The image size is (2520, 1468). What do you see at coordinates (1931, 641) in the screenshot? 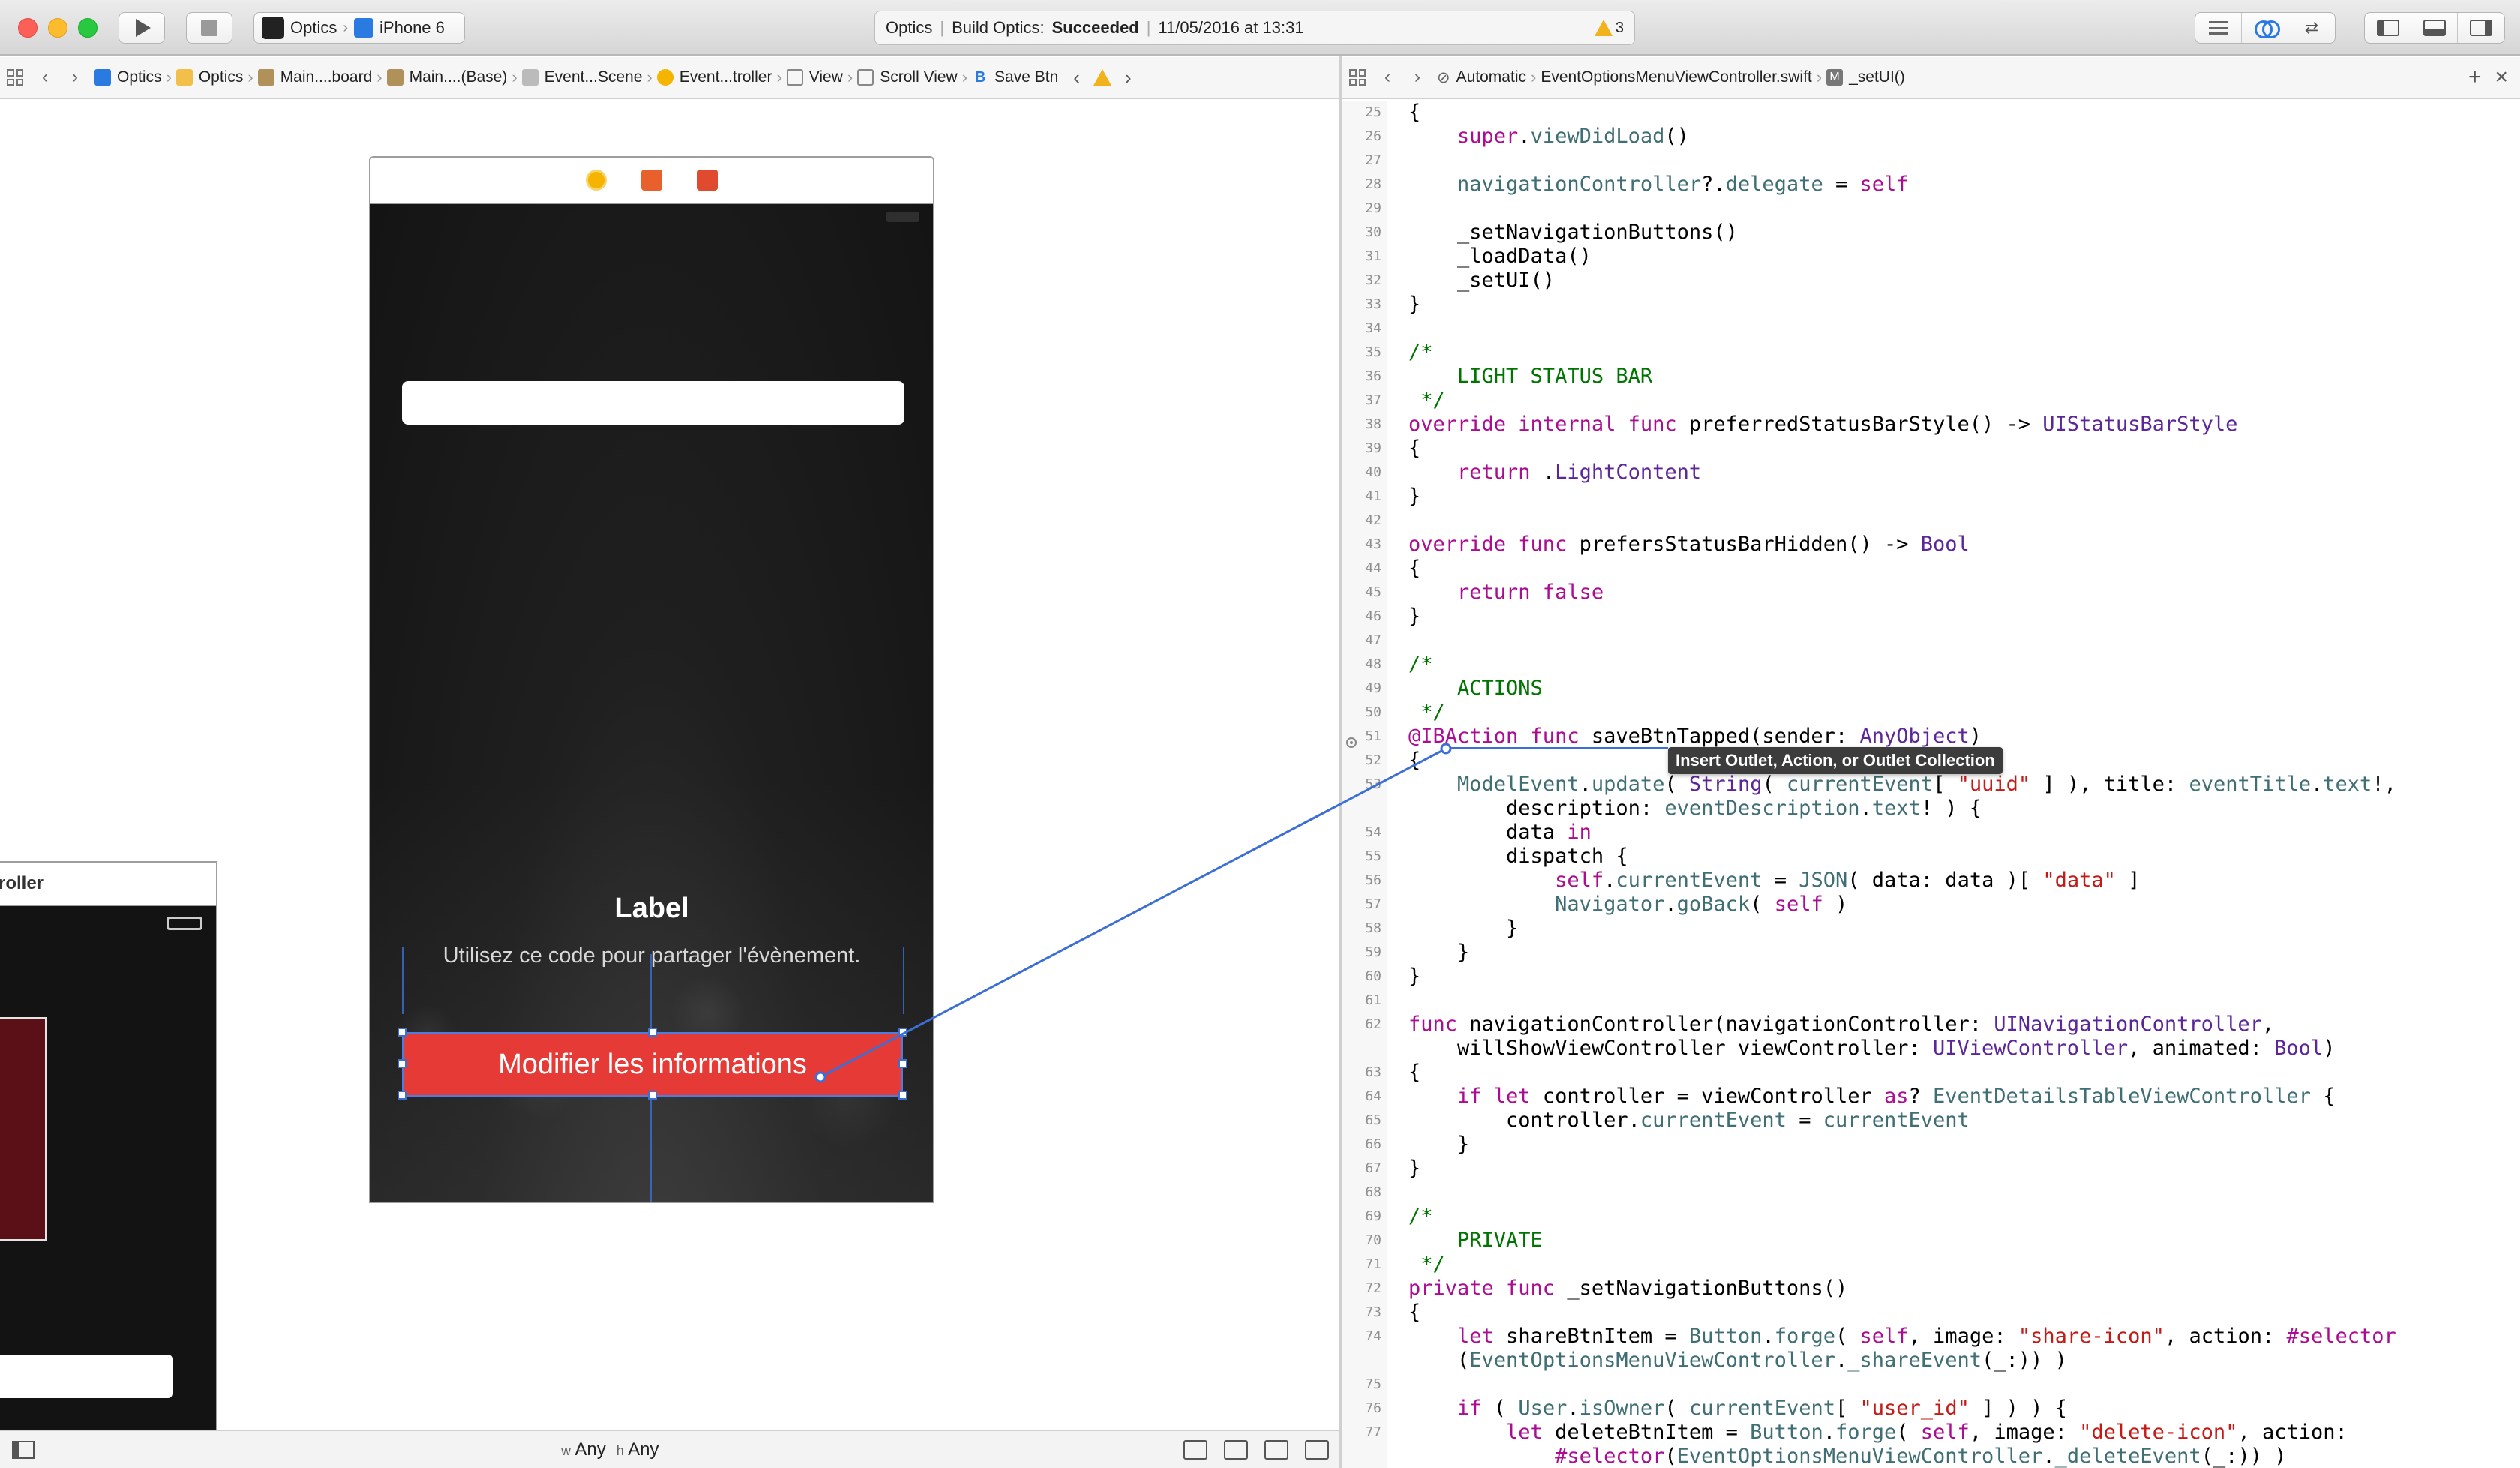
I see `code-line: 47` at bounding box center [1931, 641].